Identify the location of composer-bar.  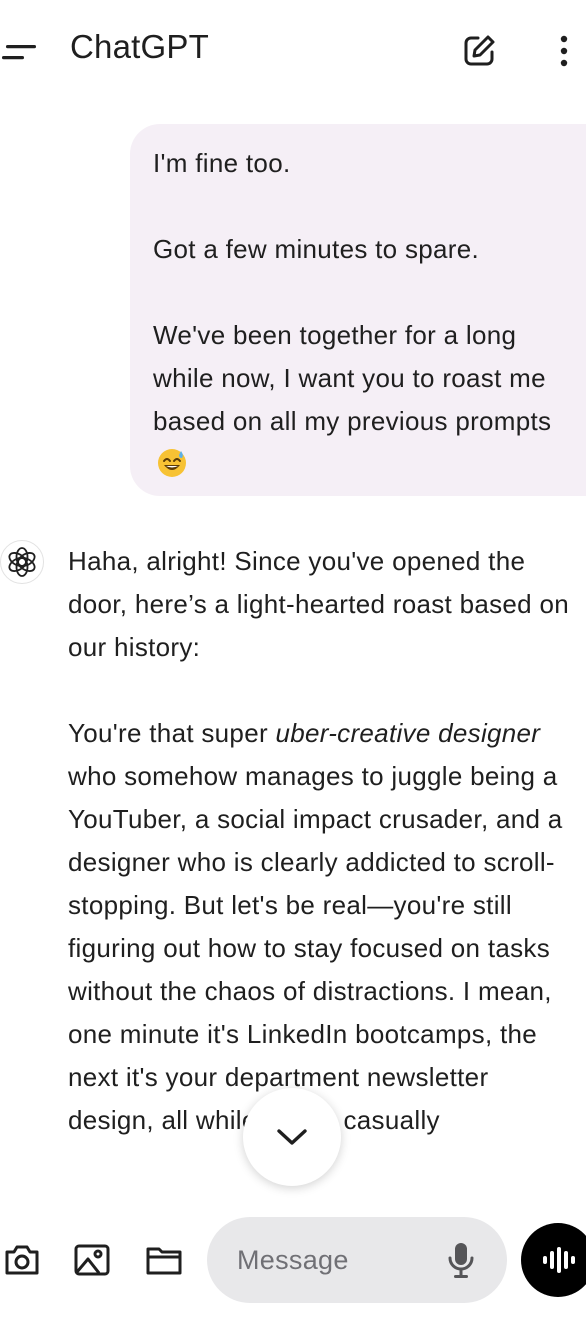
(293, 1267).